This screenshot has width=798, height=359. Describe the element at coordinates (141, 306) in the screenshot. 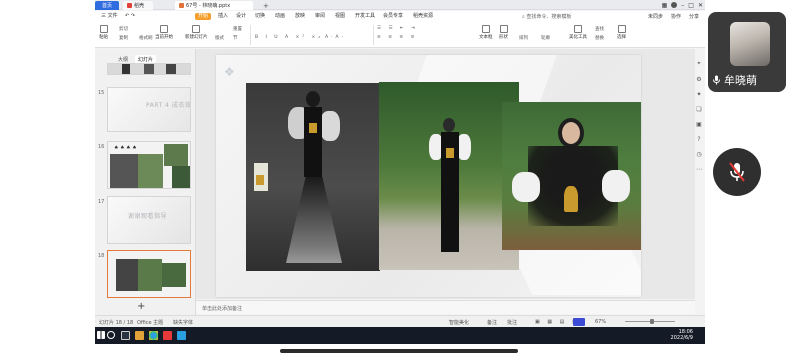

I see `add-slide-button: +` at that location.